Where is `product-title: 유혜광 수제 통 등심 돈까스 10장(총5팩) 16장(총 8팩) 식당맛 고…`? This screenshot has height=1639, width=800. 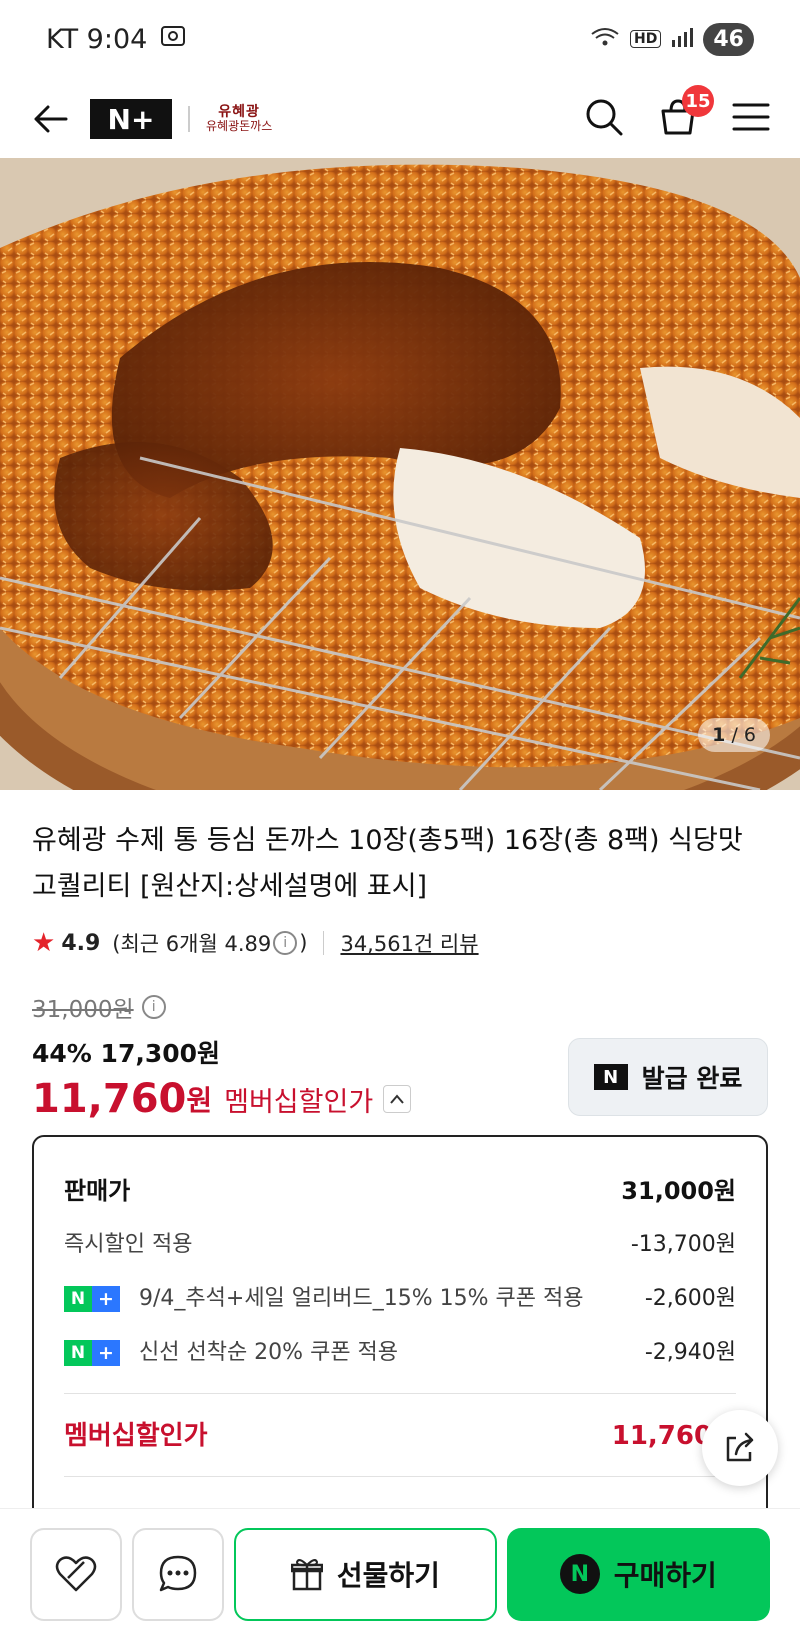 product-title: 유혜광 수제 통 등심 돈까스 10장(총5팩) 16장(총 8팩) 식당맛 고… is located at coordinates (387, 863).